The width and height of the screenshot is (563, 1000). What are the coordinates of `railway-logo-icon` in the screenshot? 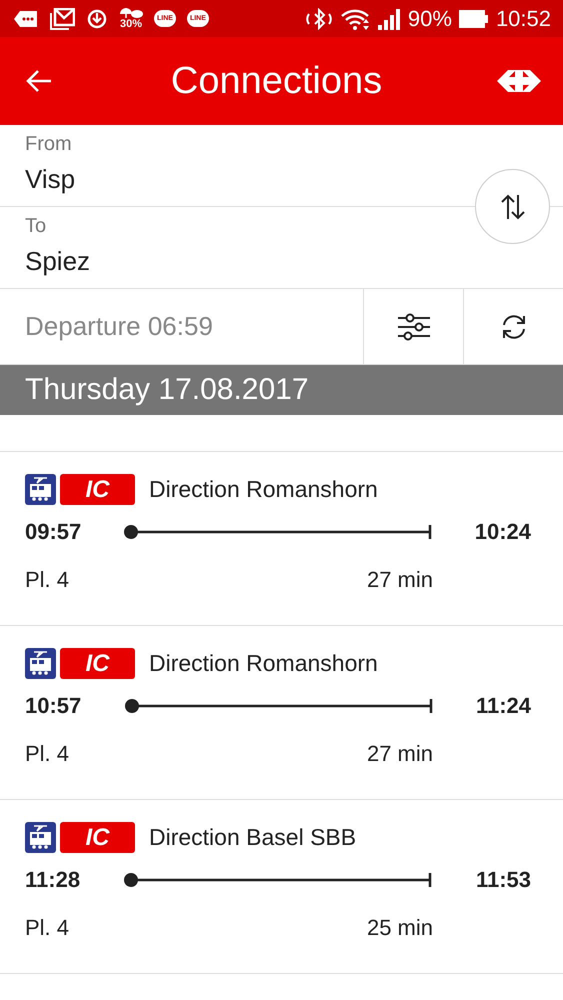 It's located at (519, 81).